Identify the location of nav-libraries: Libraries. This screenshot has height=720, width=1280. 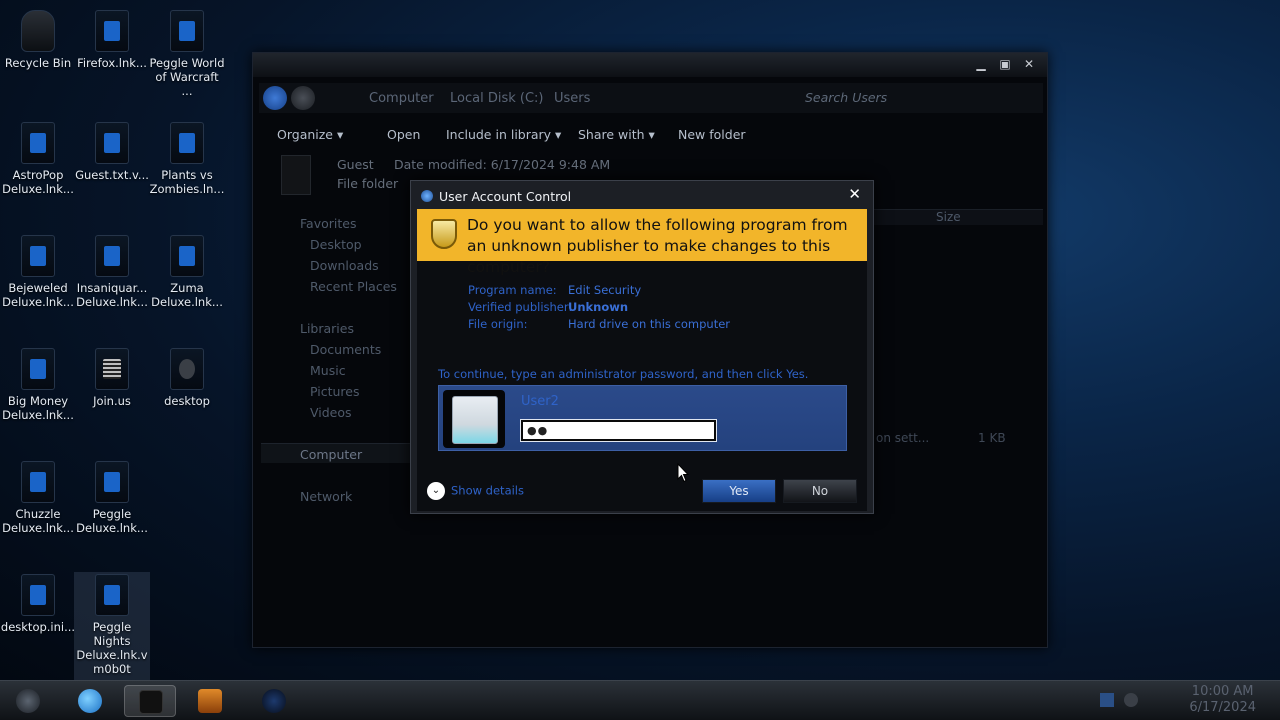
(327, 328).